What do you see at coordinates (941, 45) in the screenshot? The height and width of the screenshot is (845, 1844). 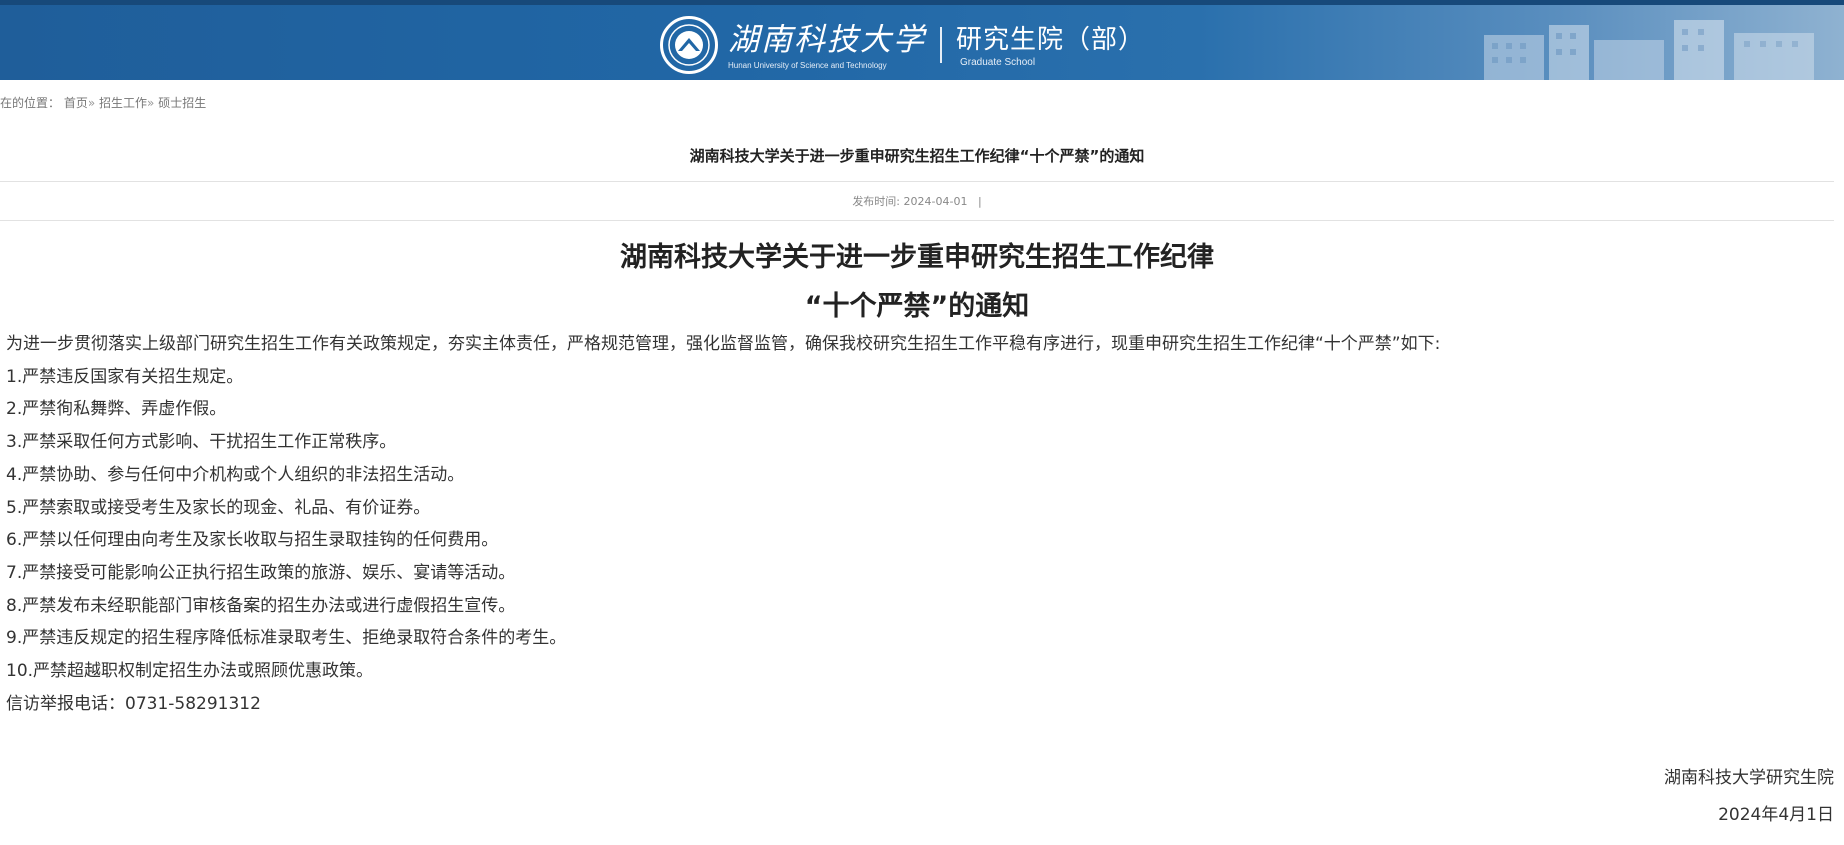 I see `brand-divider` at bounding box center [941, 45].